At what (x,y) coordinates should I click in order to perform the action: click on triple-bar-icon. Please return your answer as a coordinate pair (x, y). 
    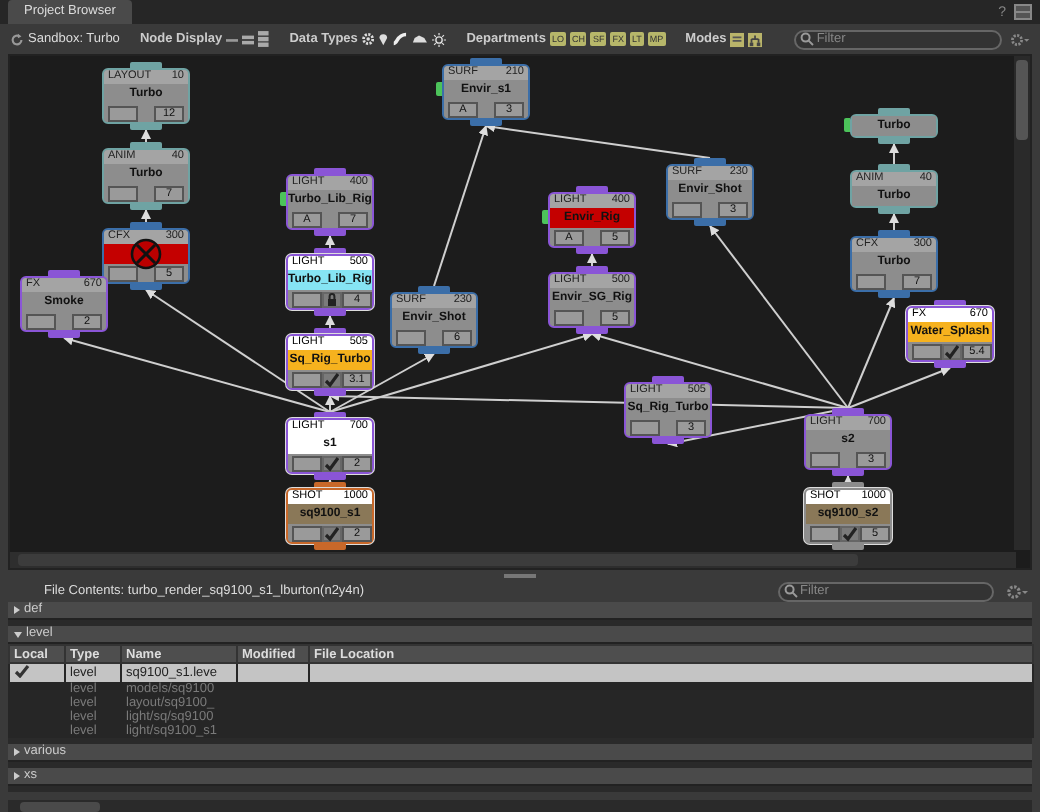
    Looking at the image, I should click on (264, 39).